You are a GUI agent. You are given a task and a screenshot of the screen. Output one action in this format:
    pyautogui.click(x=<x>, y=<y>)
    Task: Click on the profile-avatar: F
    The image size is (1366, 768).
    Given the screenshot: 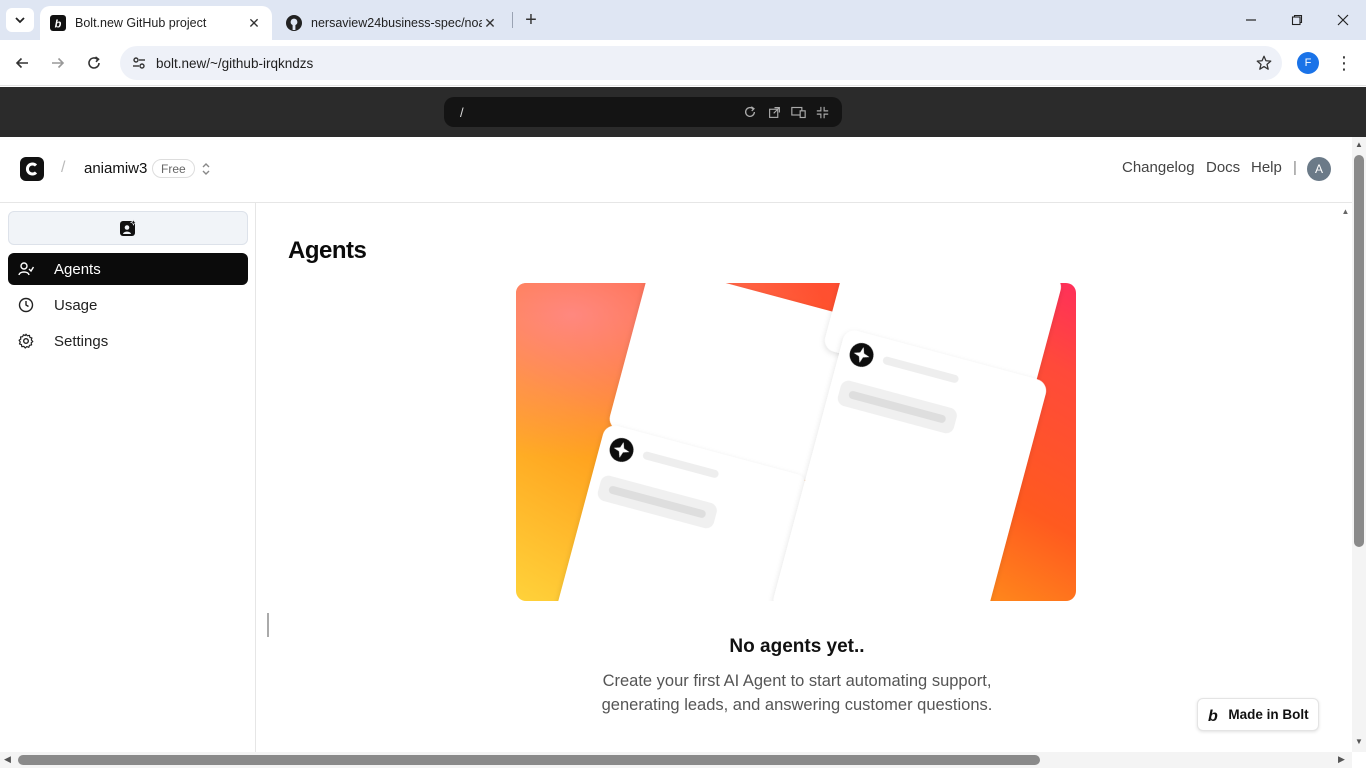 What is the action you would take?
    pyautogui.click(x=1308, y=63)
    